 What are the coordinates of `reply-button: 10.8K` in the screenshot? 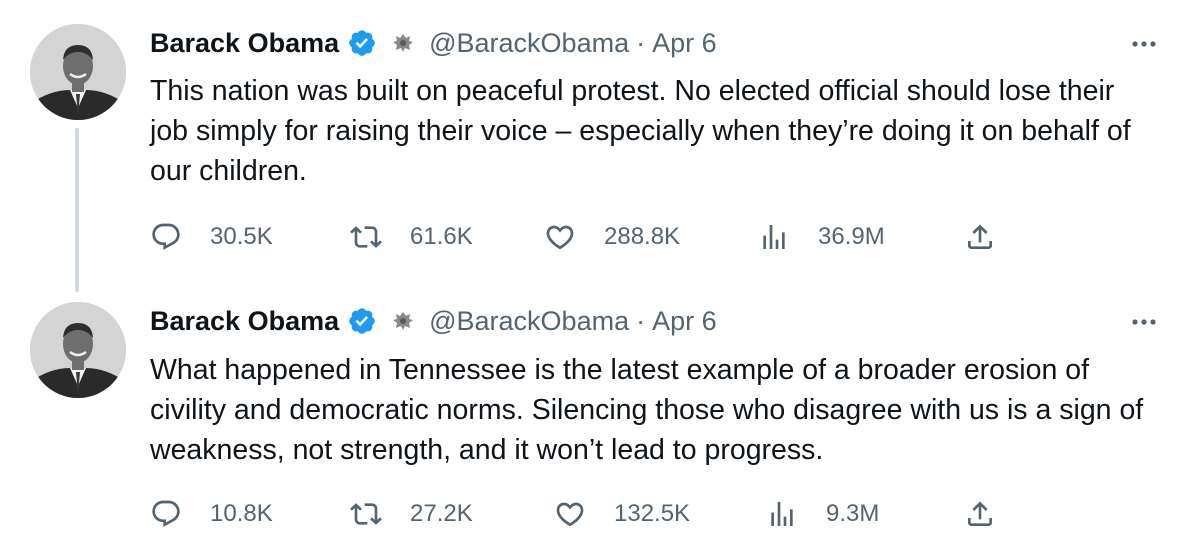 It's located at (211, 514).